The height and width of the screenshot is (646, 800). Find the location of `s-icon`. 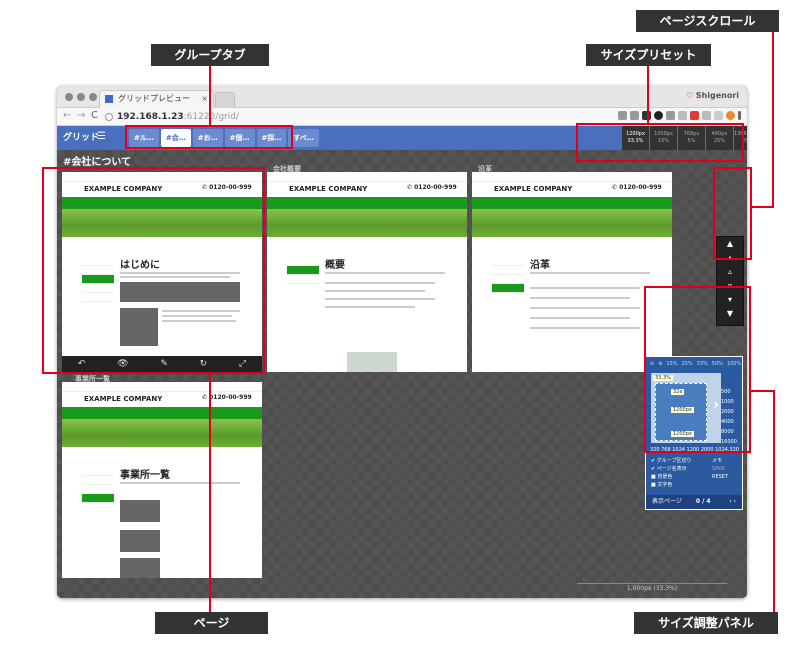

s-icon is located at coordinates (694, 115).